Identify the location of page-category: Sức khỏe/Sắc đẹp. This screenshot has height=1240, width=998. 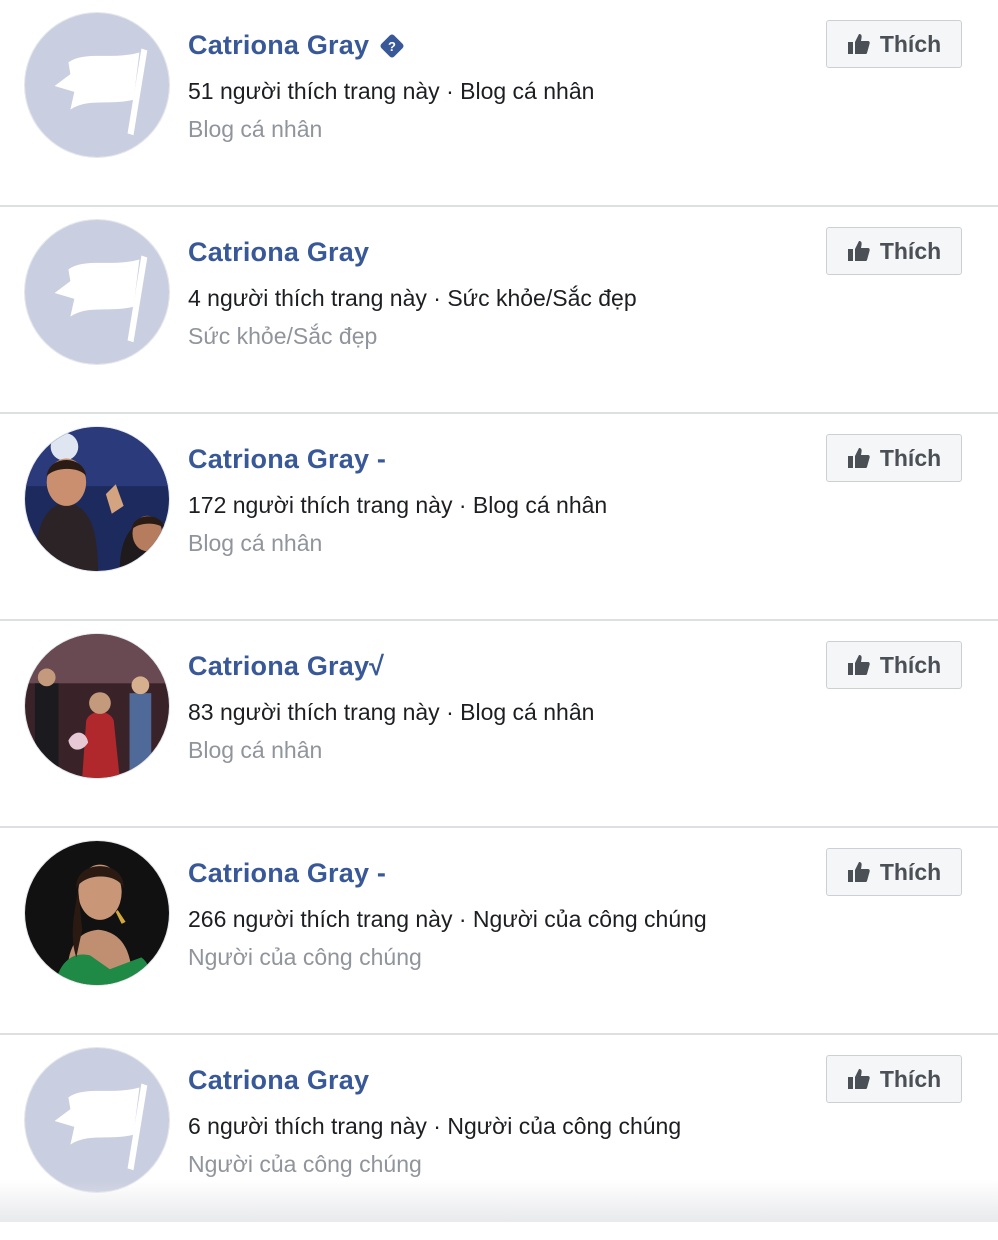
(283, 336).